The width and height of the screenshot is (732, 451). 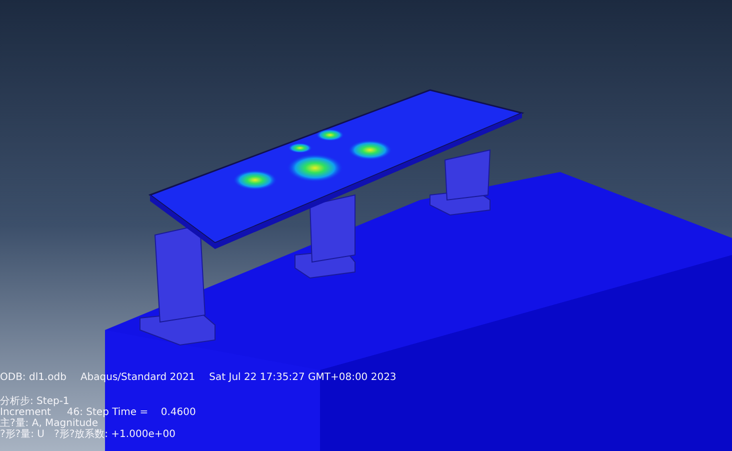 I want to click on info-text: 主?量: A, Magnitude, so click(x=49, y=423).